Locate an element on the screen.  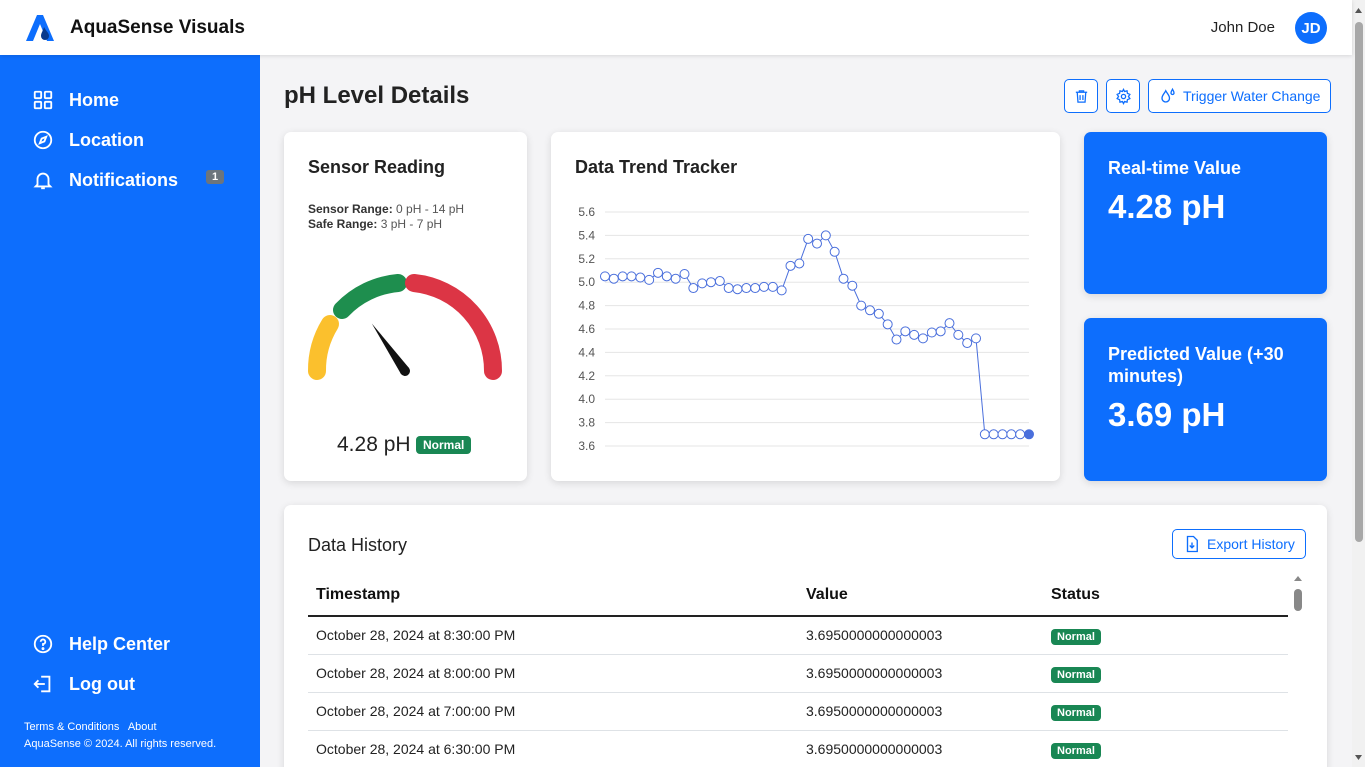
column-header-value: Value is located at coordinates (920, 596).